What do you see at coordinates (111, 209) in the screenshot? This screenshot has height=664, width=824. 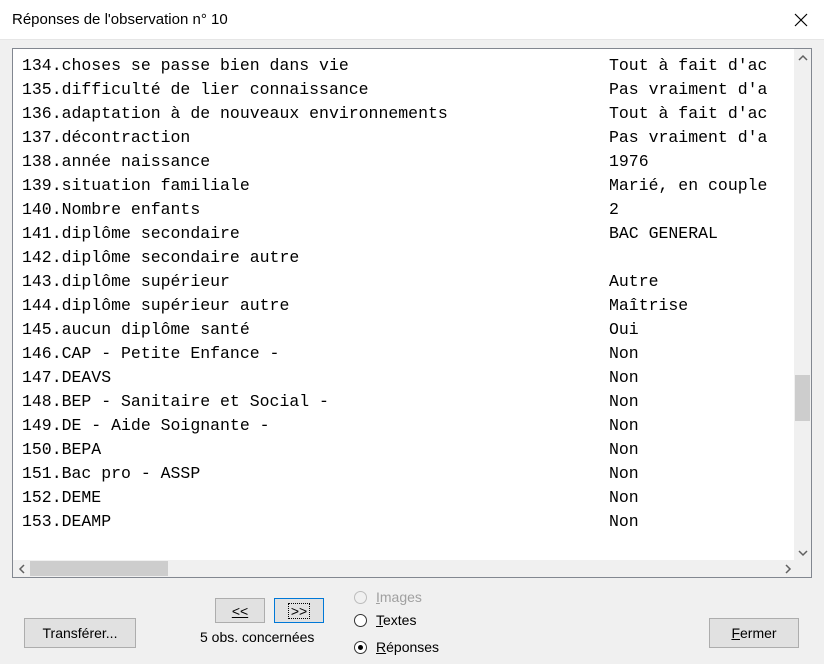 I see `question-text: 140.Nombre enfants` at bounding box center [111, 209].